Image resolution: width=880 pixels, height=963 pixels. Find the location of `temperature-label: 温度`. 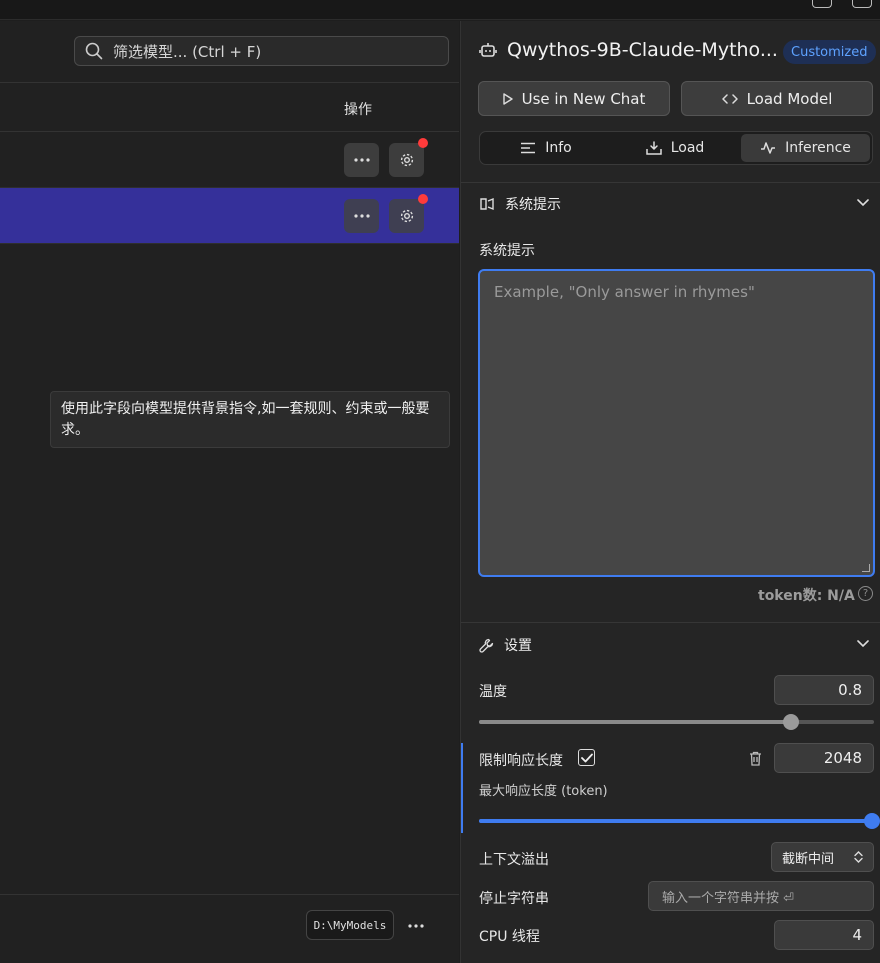

temperature-label: 温度 is located at coordinates (493, 692).